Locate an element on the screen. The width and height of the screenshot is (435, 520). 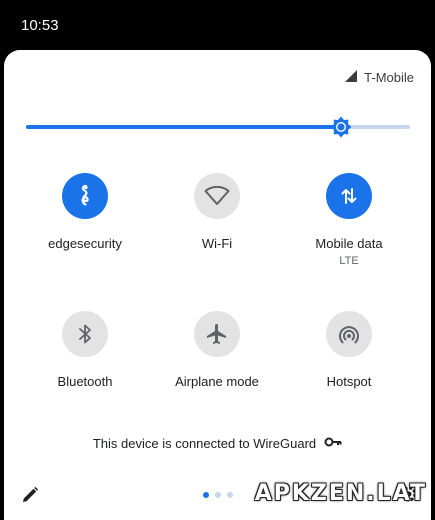
edit-icon is located at coordinates (30, 497).